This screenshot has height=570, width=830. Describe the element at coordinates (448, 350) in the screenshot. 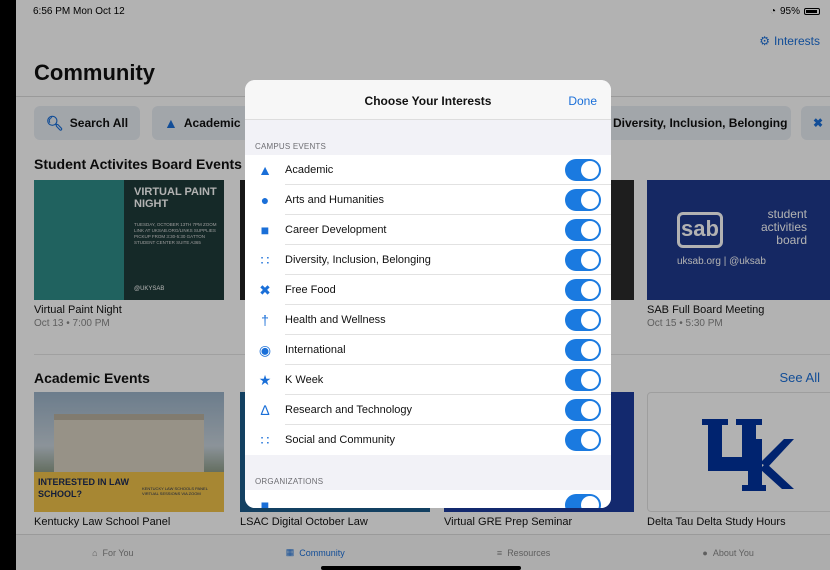

I see `interest-label: International` at that location.